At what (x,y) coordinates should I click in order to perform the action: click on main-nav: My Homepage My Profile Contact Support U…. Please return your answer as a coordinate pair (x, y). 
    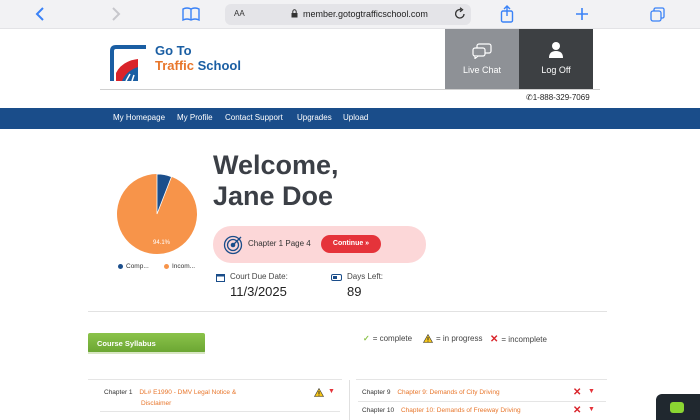
    Looking at the image, I should click on (350, 118).